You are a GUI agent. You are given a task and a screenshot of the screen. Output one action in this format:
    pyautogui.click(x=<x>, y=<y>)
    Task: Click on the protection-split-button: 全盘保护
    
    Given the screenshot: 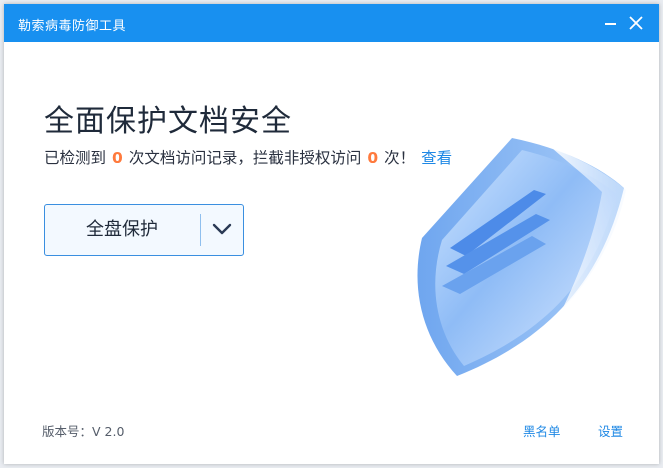 What is the action you would take?
    pyautogui.click(x=144, y=230)
    